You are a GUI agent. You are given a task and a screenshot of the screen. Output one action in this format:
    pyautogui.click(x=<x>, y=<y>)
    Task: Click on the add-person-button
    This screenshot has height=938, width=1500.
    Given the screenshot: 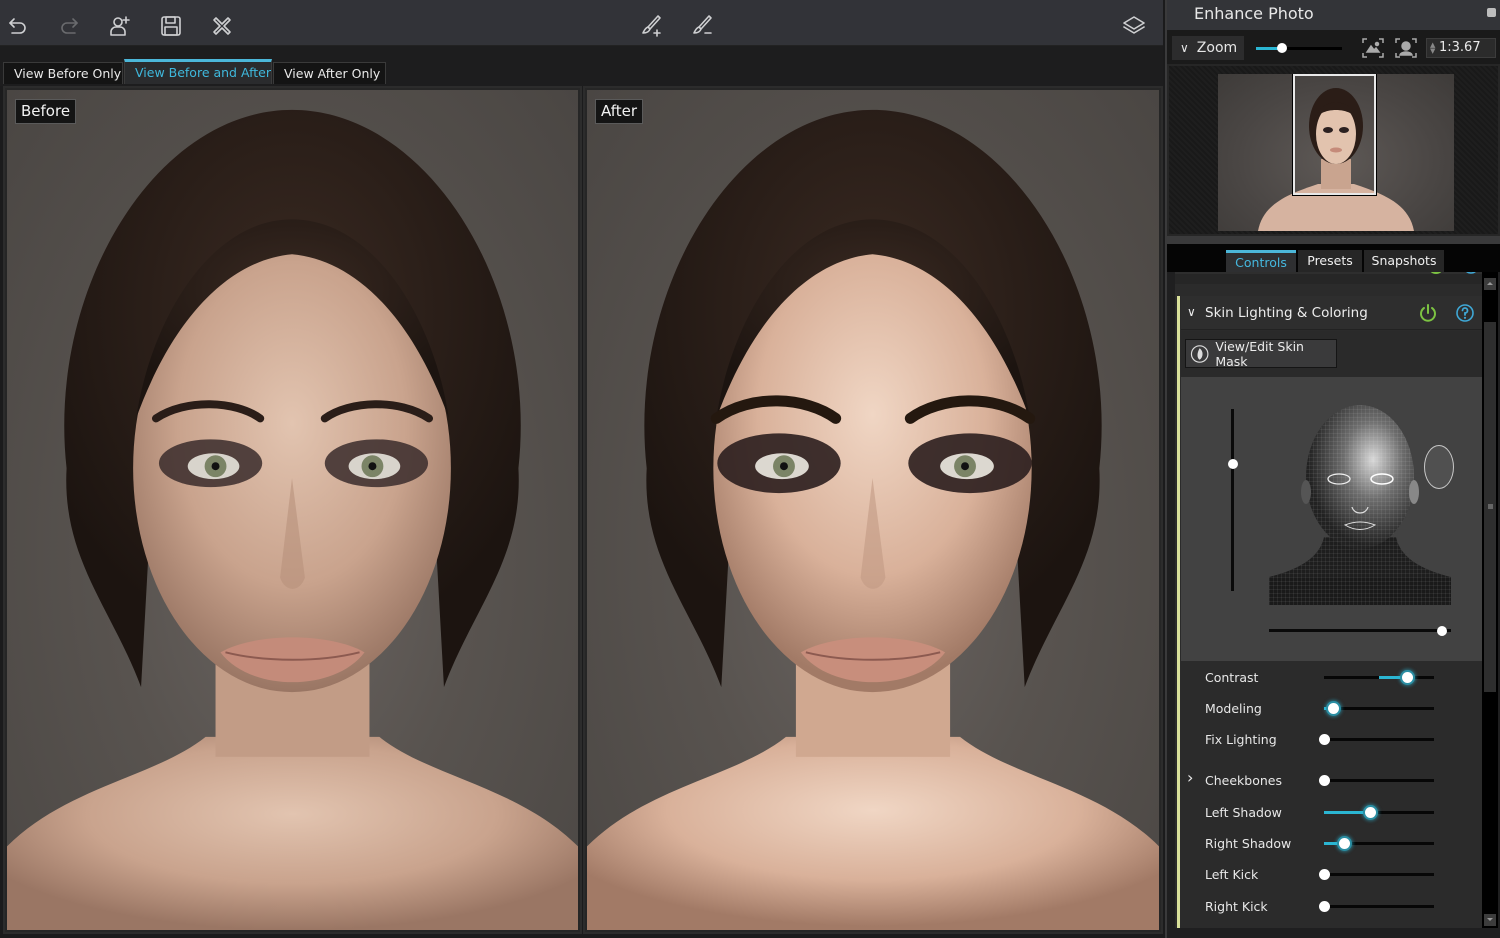 What is the action you would take?
    pyautogui.click(x=120, y=26)
    